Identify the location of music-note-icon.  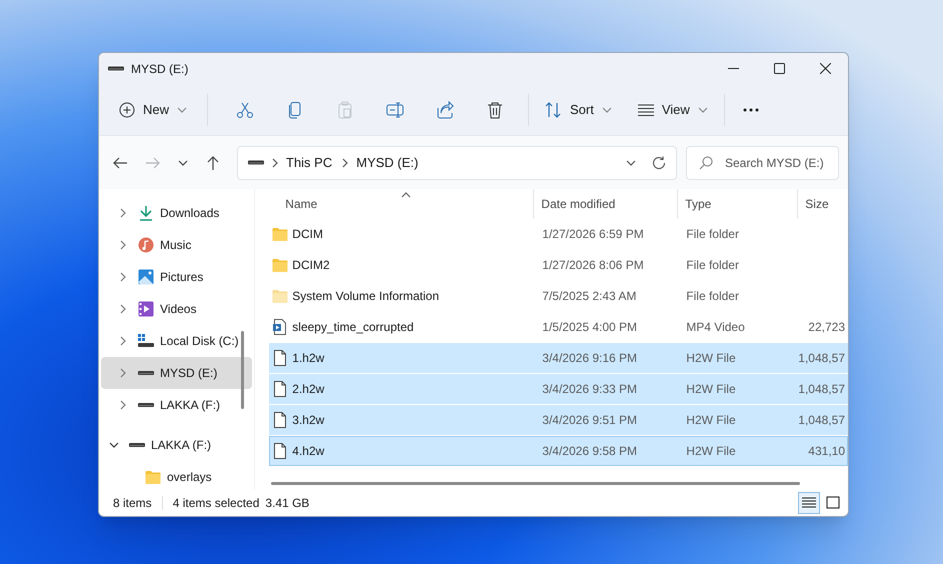
(146, 245).